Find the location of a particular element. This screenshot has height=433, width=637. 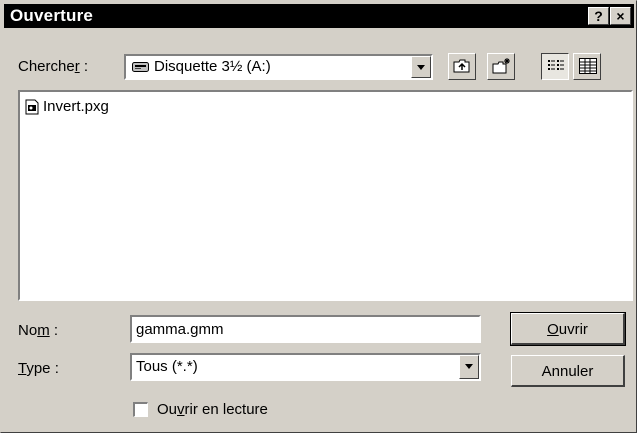

filetype-label: Type : is located at coordinates (38, 368).